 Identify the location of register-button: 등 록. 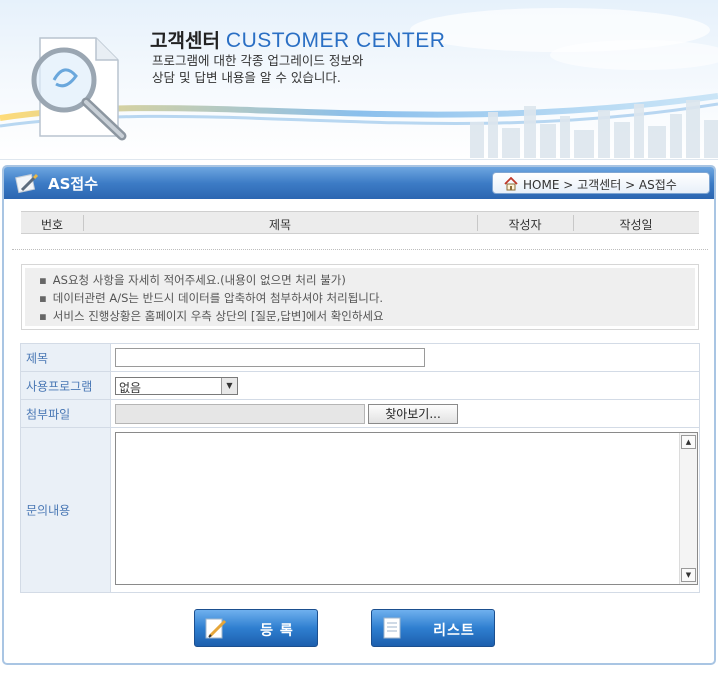
(256, 628).